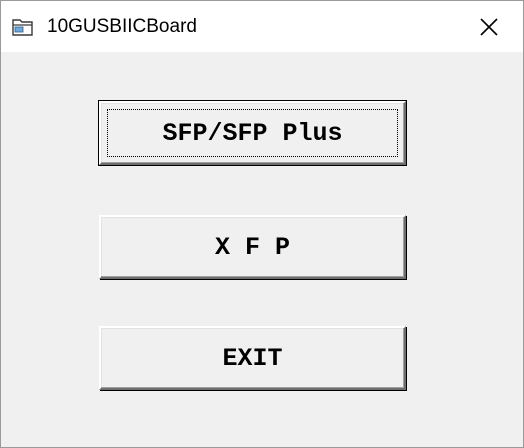  I want to click on exit-button-label: EXIT, so click(252, 358).